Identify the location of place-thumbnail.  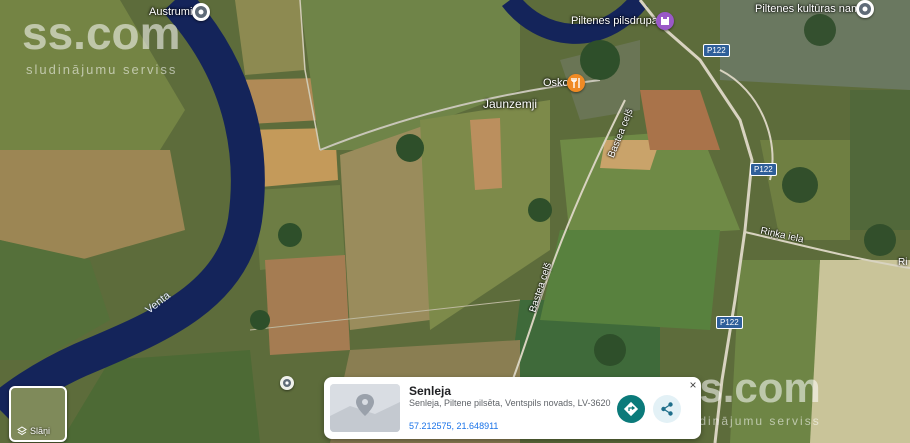
(365, 408).